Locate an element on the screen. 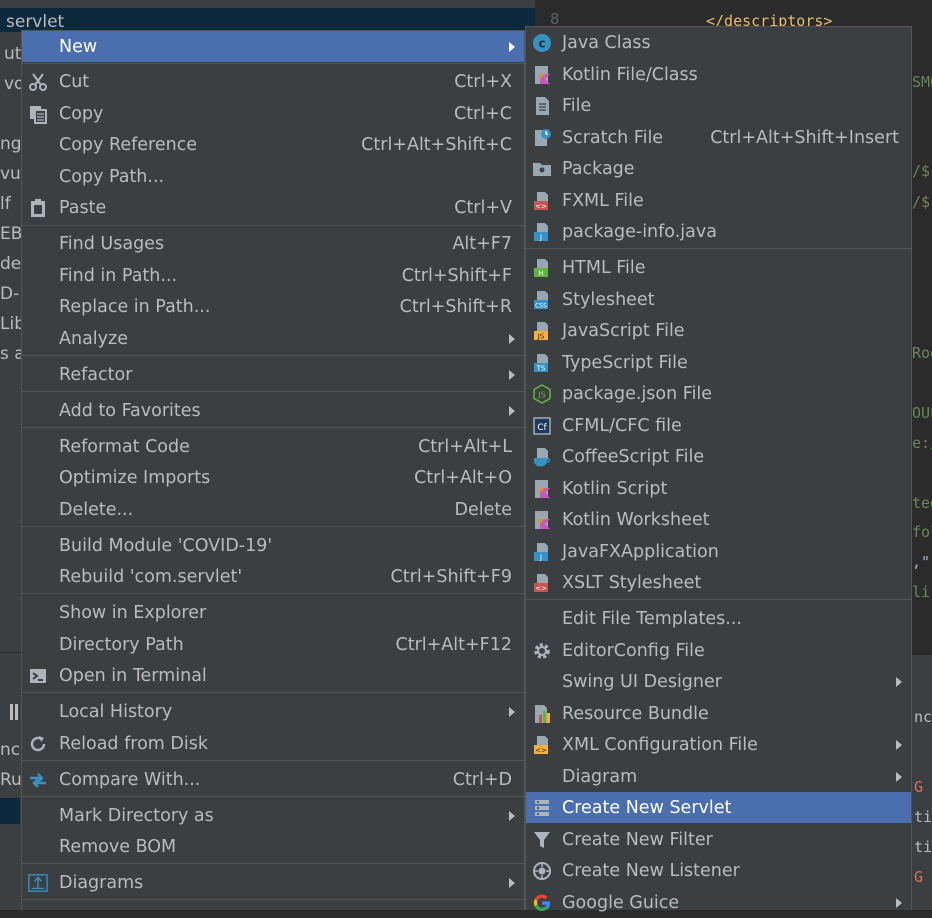 This screenshot has width=932, height=918. menu-item-label: JavaFXApplication is located at coordinates (640, 551).